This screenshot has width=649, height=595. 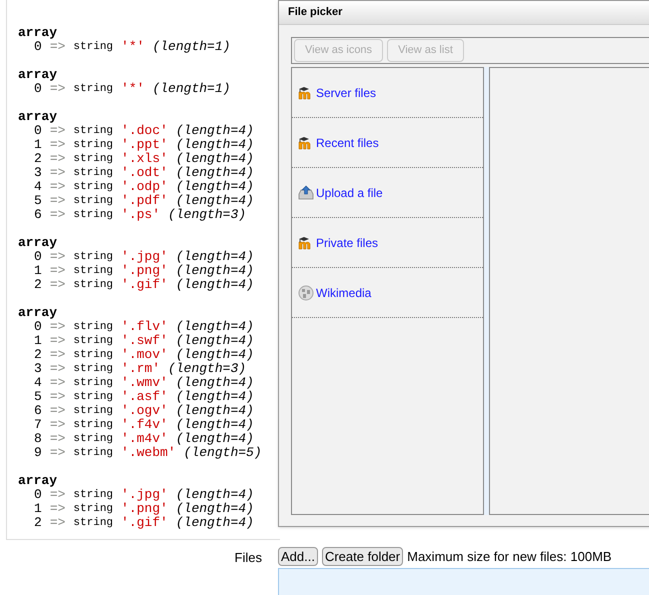 I want to click on array-index: 1, so click(x=38, y=271).